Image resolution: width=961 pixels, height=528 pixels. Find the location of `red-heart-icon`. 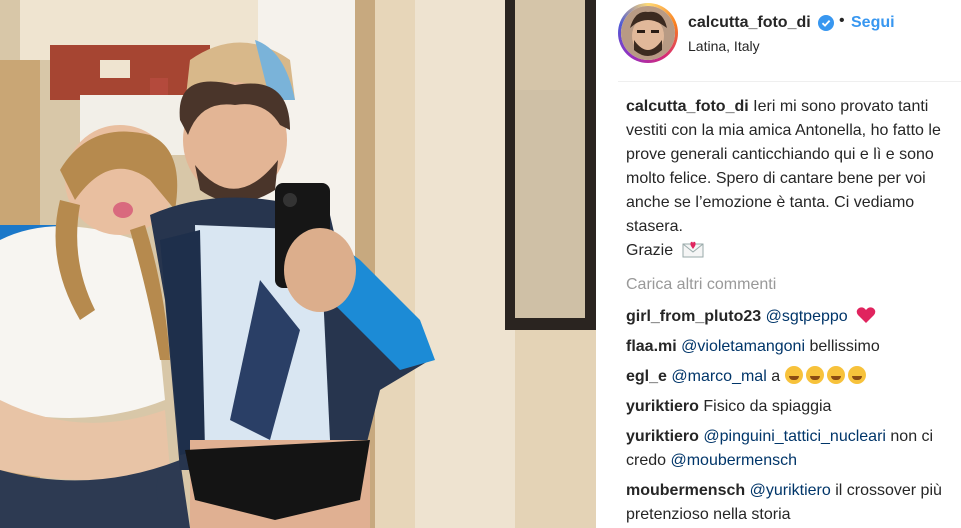

red-heart-icon is located at coordinates (866, 315).